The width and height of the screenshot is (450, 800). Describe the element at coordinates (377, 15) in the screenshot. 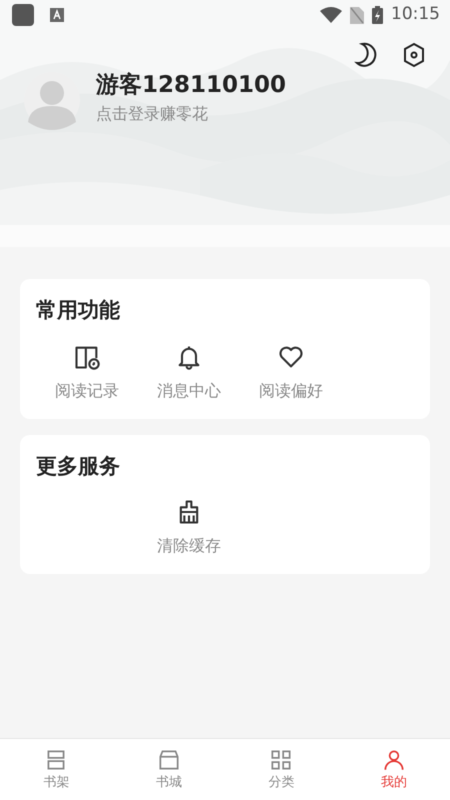

I see `battery-icon` at that location.